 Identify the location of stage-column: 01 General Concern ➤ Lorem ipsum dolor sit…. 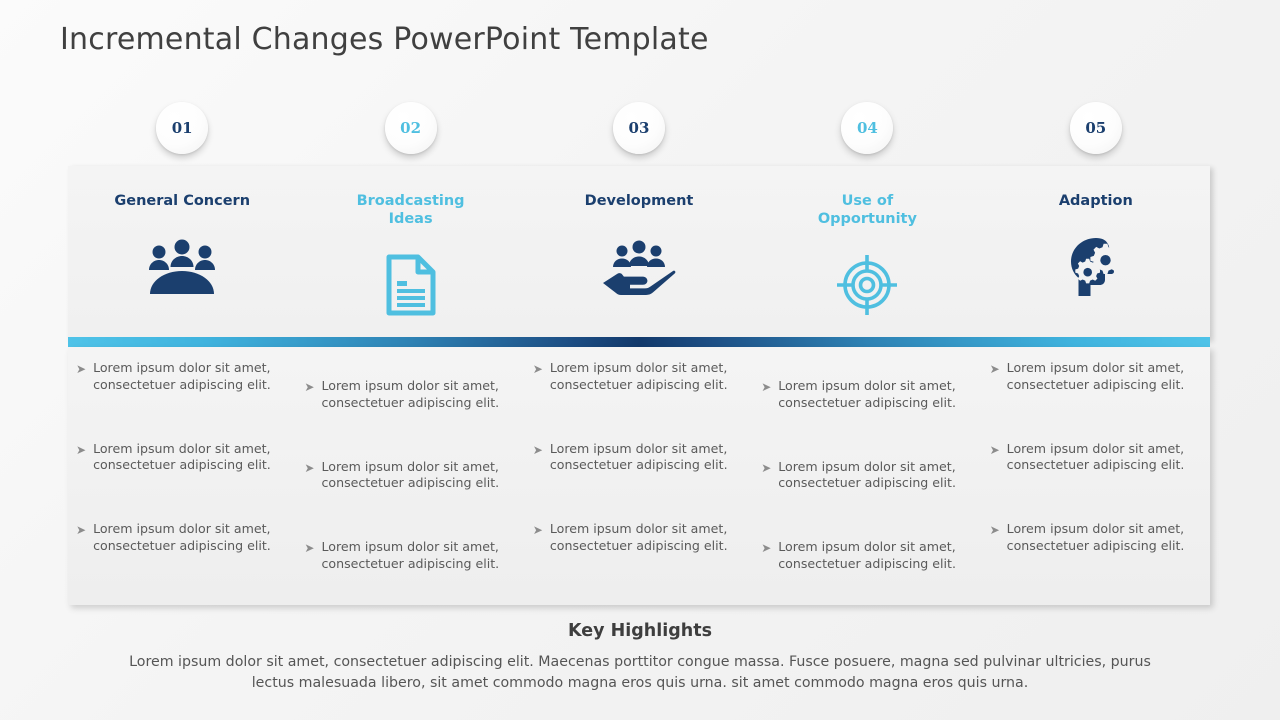
(182, 360).